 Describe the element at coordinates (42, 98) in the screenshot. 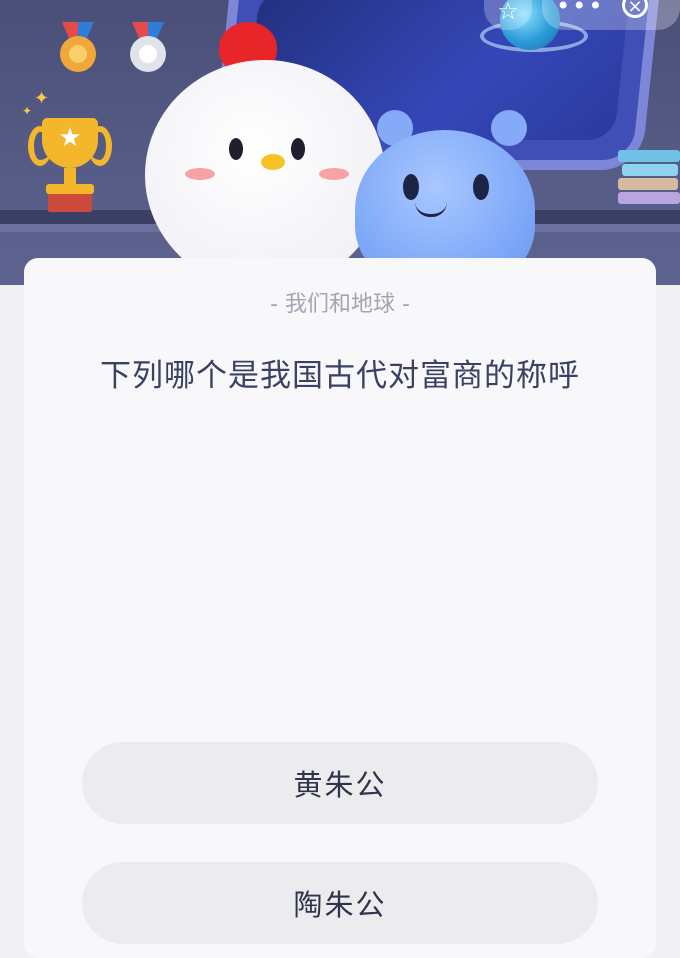

I see `sparkle-icon: ✦` at that location.